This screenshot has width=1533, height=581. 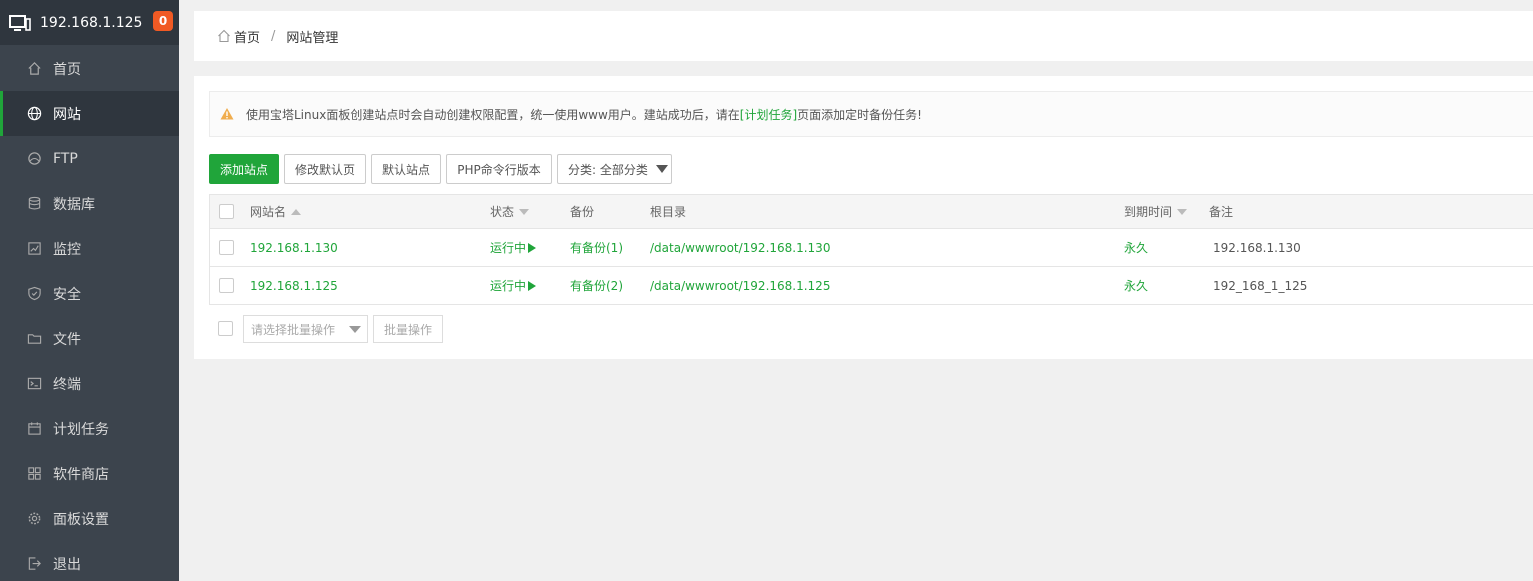 I want to click on header-name: 网站名, so click(x=276, y=211).